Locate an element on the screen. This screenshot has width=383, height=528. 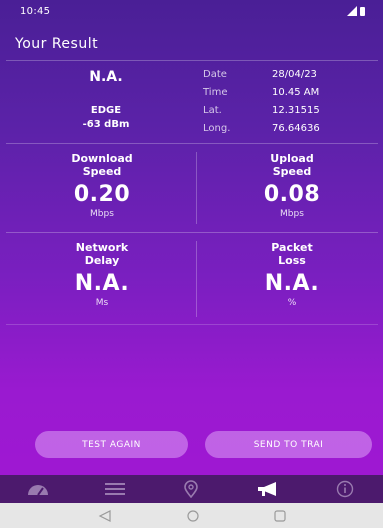
download-label-1: Download is located at coordinates (102, 158).